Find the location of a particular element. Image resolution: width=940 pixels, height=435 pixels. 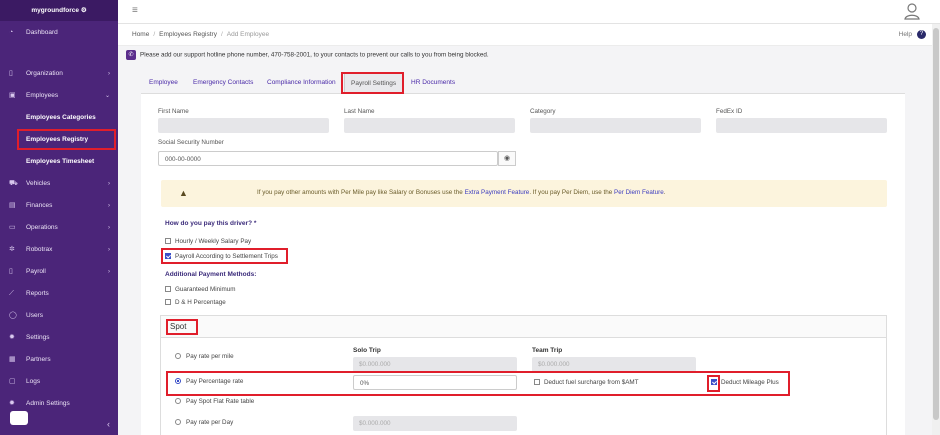

hourly-option: Hourly / Weekly Salary Pay is located at coordinates (208, 241).